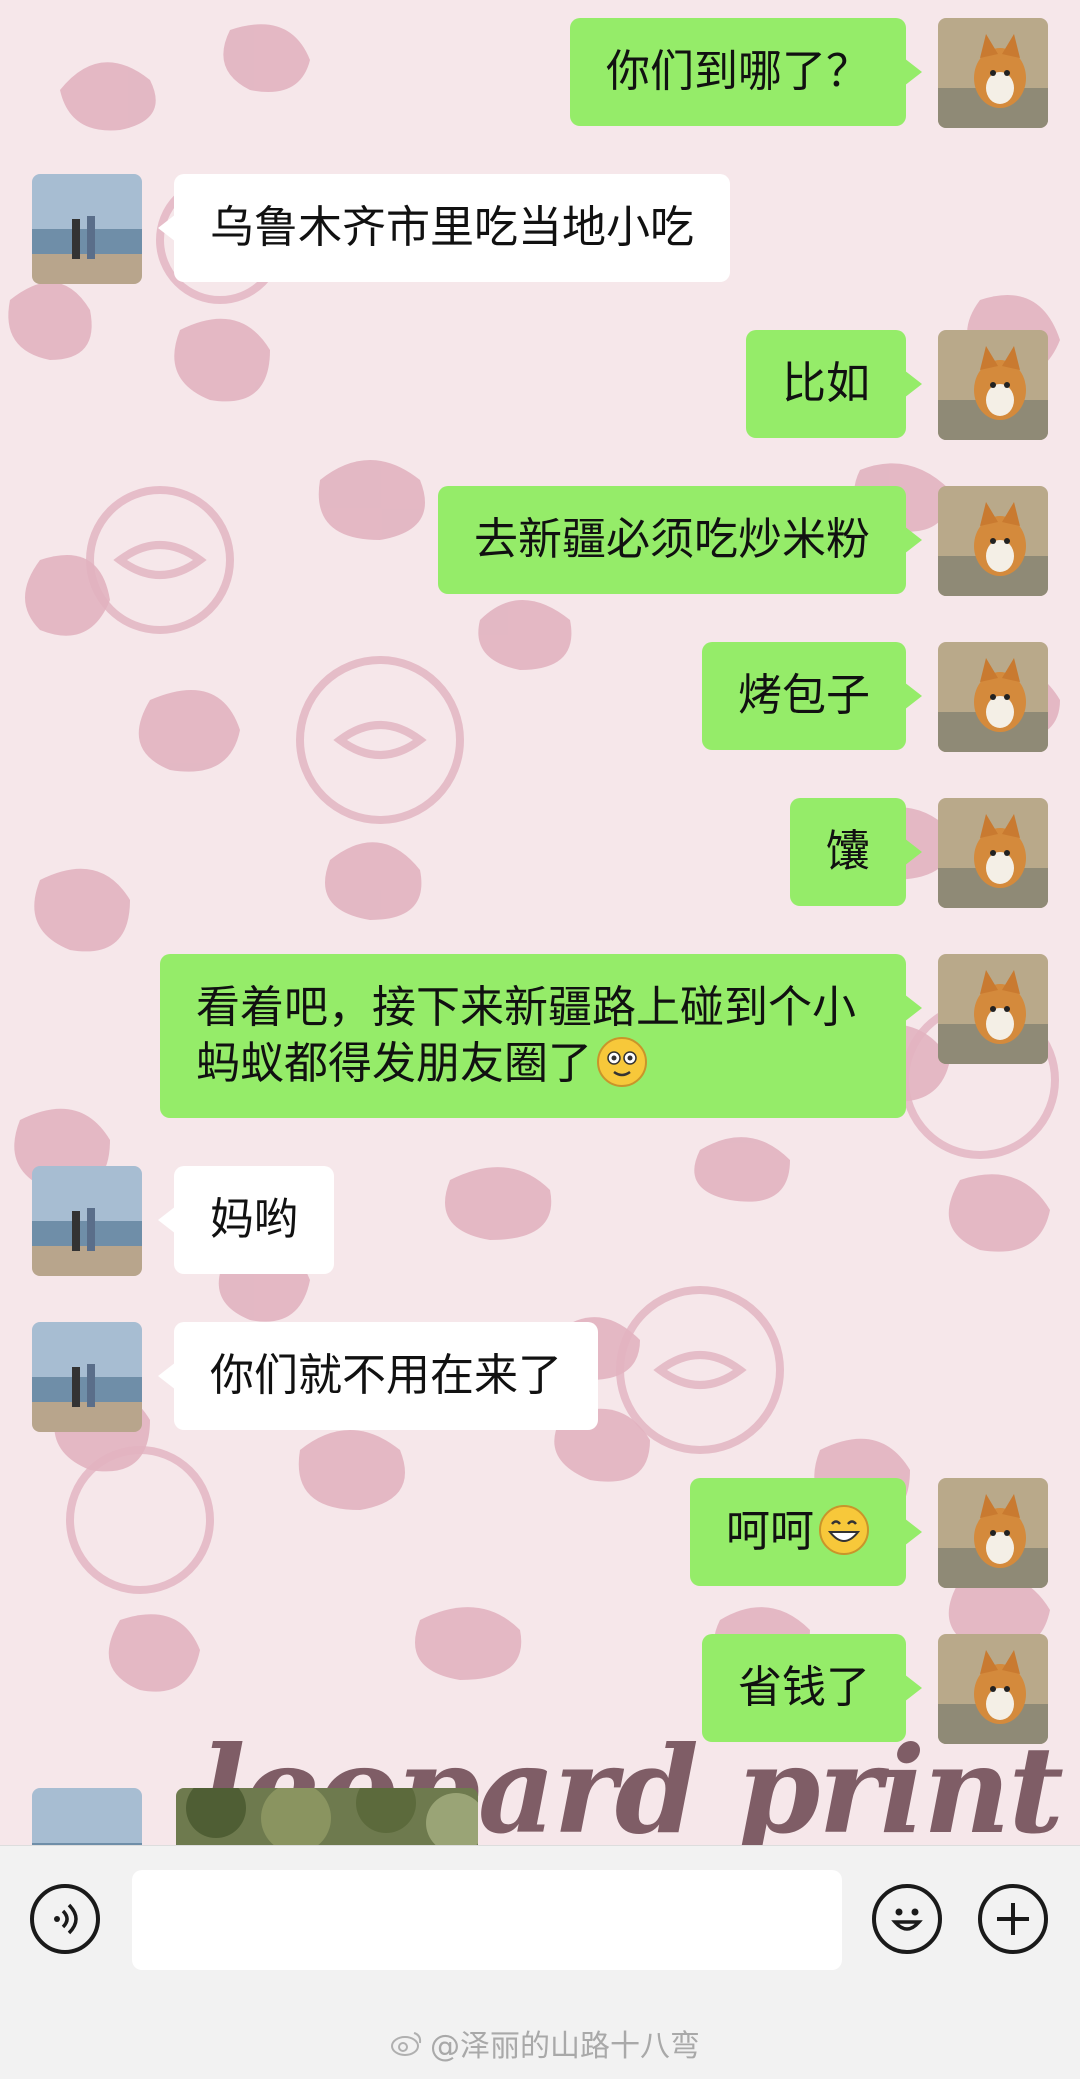  I want to click on photo-message, so click(327, 1816).